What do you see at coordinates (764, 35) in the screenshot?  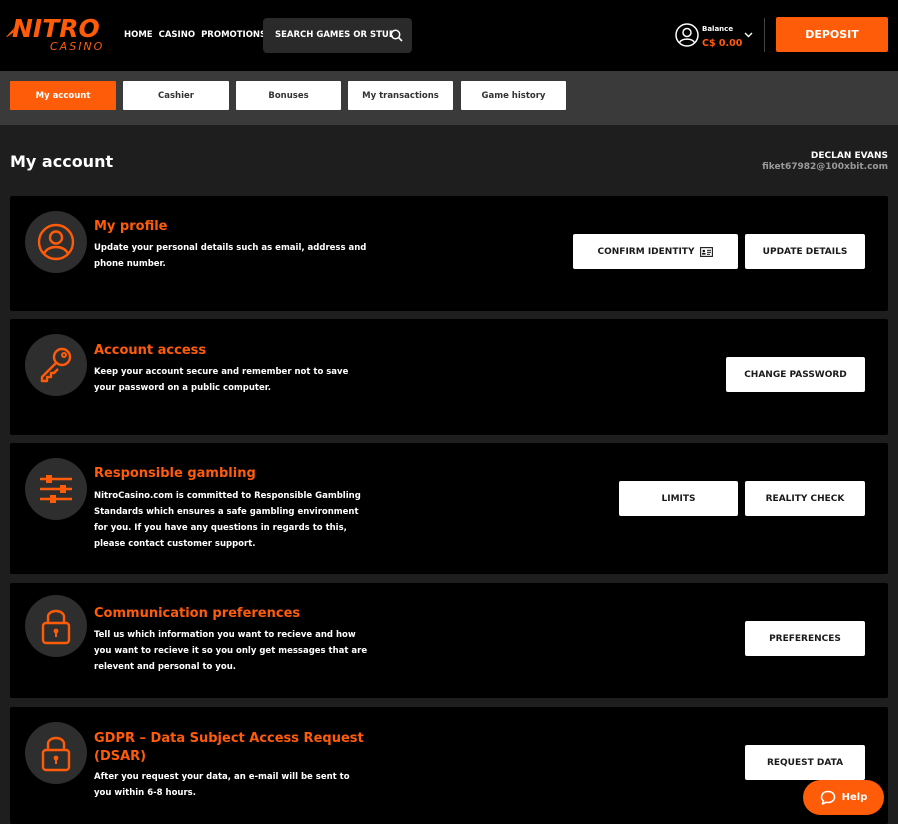 I see `header-divider` at bounding box center [764, 35].